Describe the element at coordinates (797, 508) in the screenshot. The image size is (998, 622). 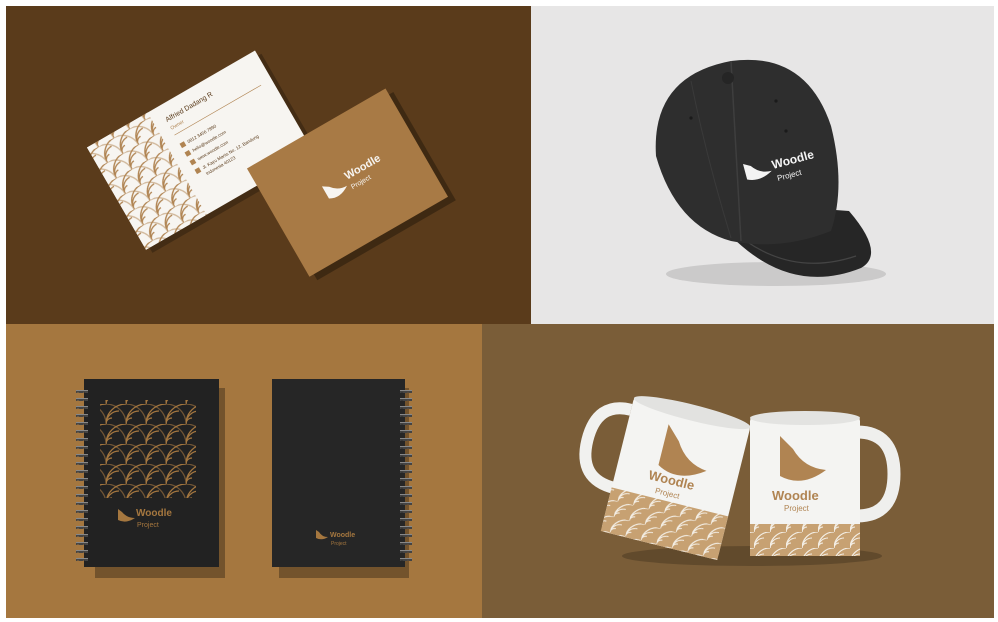
I see `mug-logo-sub: Project` at that location.